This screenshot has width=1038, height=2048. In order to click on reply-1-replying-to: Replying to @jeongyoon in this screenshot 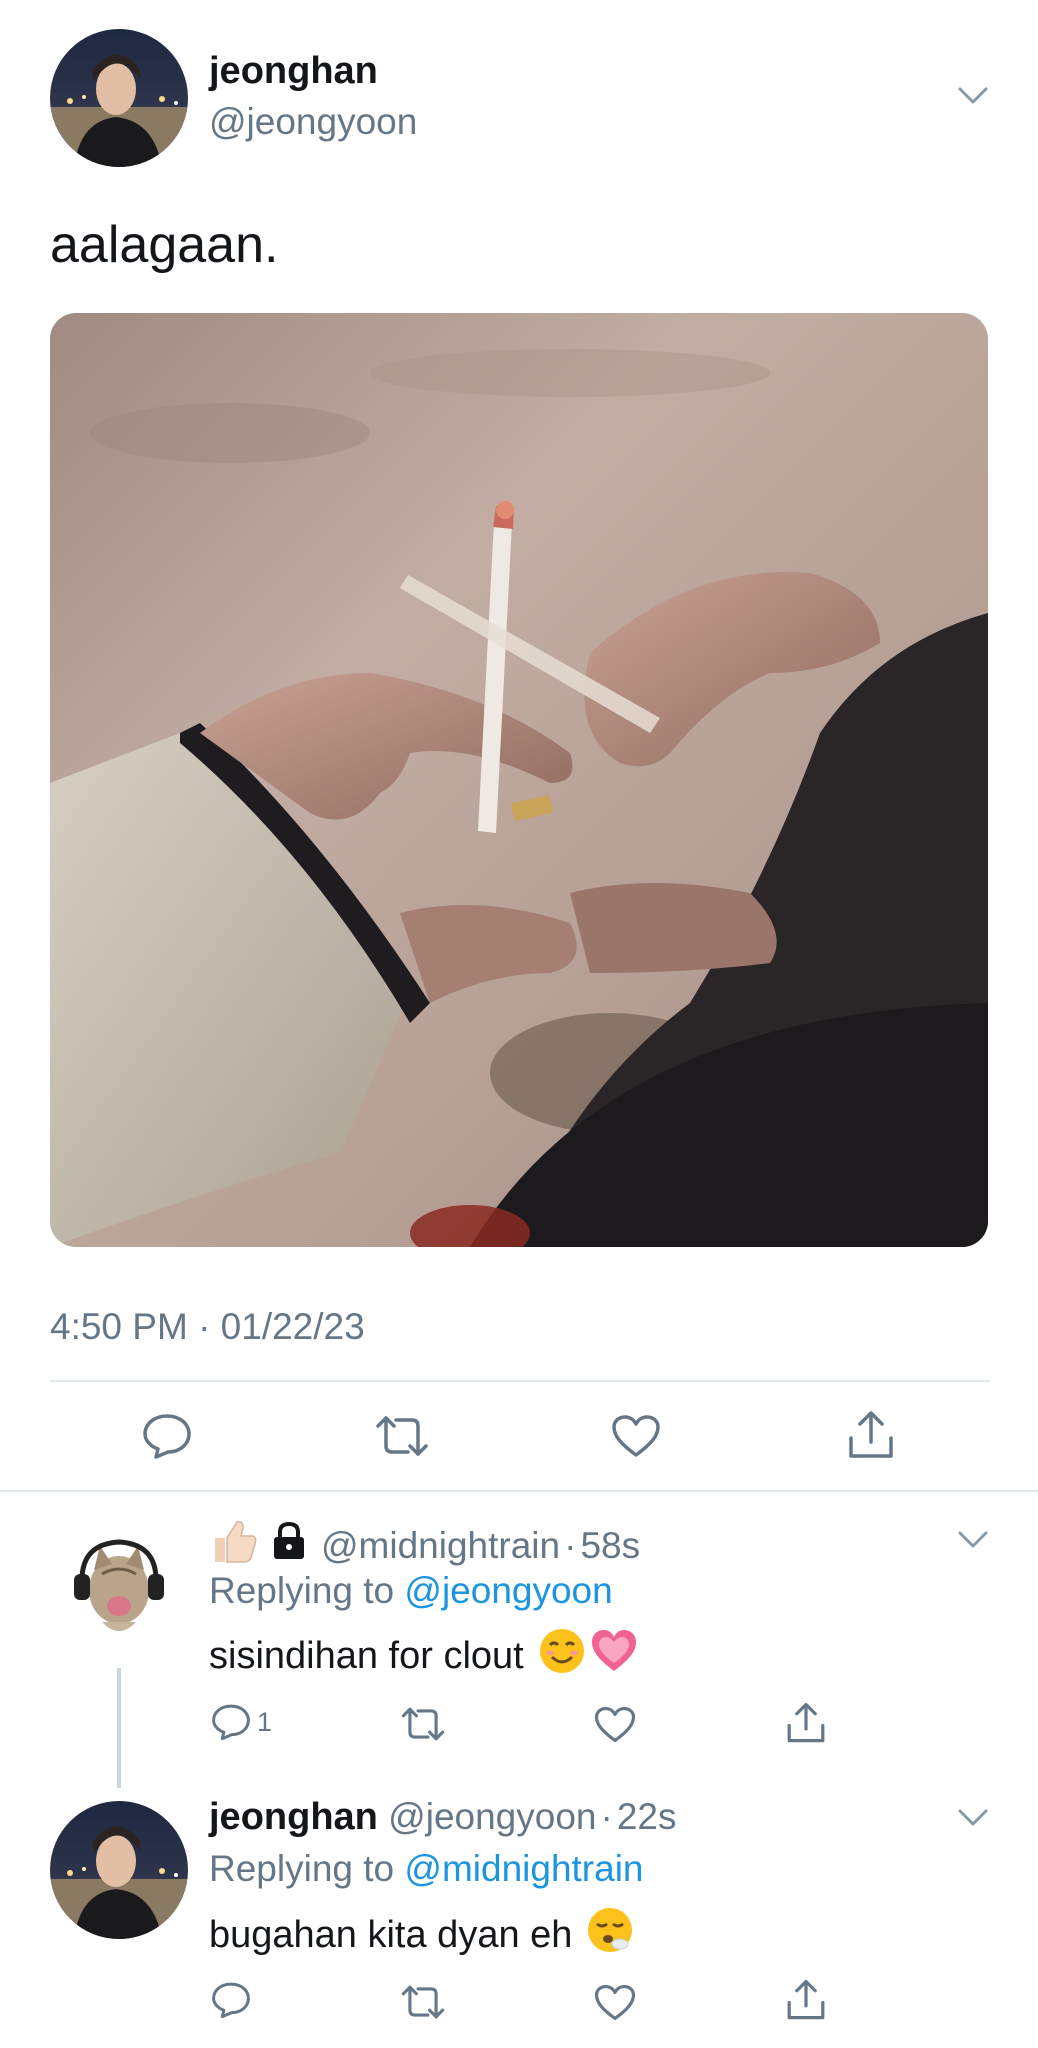, I will do `click(411, 1591)`.